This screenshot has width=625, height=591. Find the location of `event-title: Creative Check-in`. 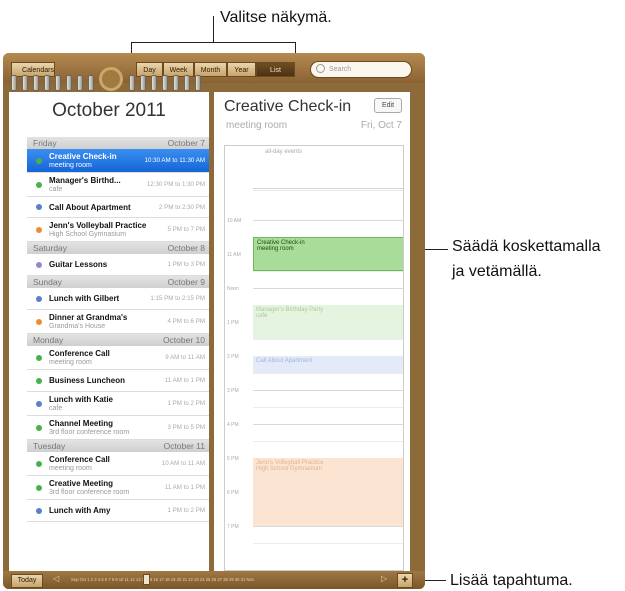

event-title: Creative Check-in is located at coordinates (288, 106).